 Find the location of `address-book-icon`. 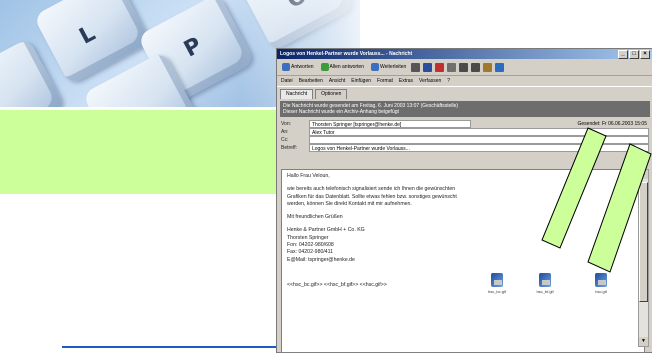

address-book-icon is located at coordinates (488, 67).